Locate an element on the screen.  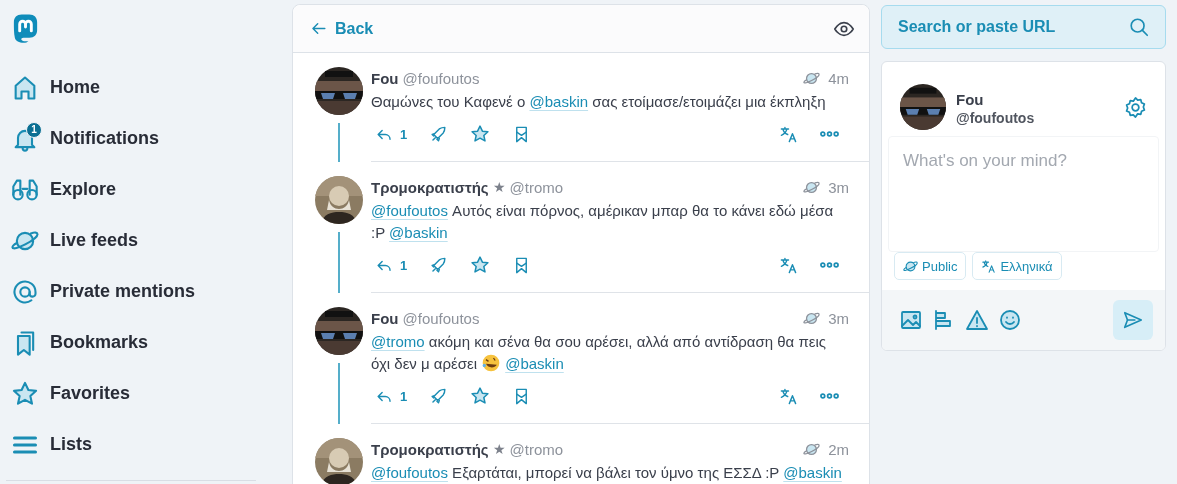
warning-icon is located at coordinates (977, 320).